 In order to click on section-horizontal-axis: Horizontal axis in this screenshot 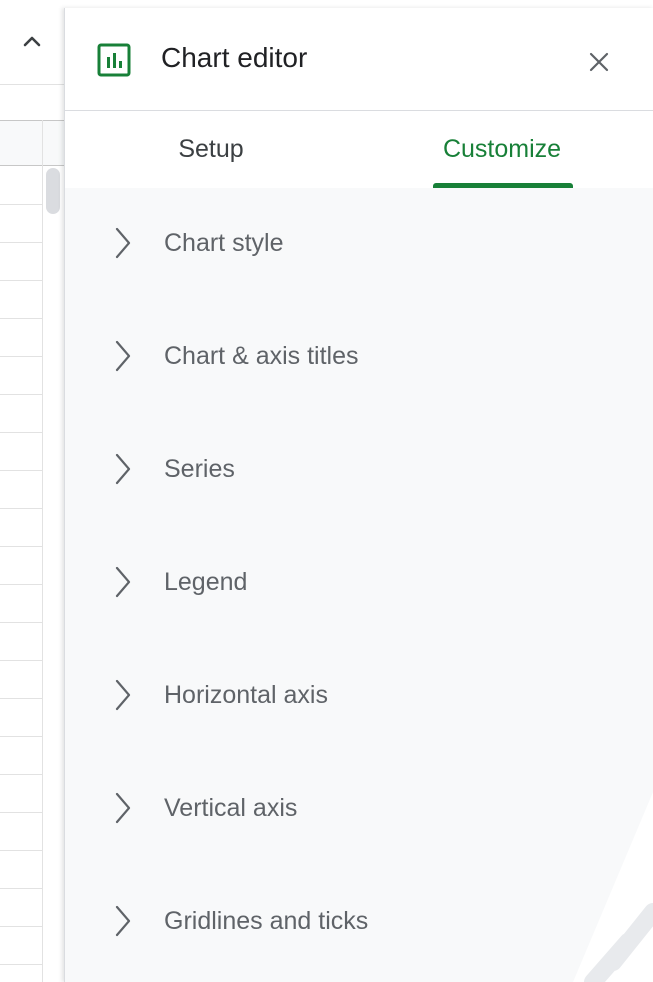, I will do `click(359, 696)`.